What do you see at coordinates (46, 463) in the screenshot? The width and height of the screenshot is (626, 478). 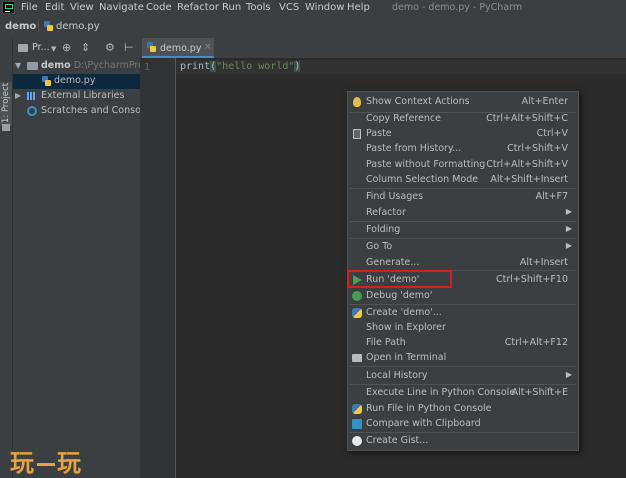 I see `watermark-logo: 玩玩` at bounding box center [46, 463].